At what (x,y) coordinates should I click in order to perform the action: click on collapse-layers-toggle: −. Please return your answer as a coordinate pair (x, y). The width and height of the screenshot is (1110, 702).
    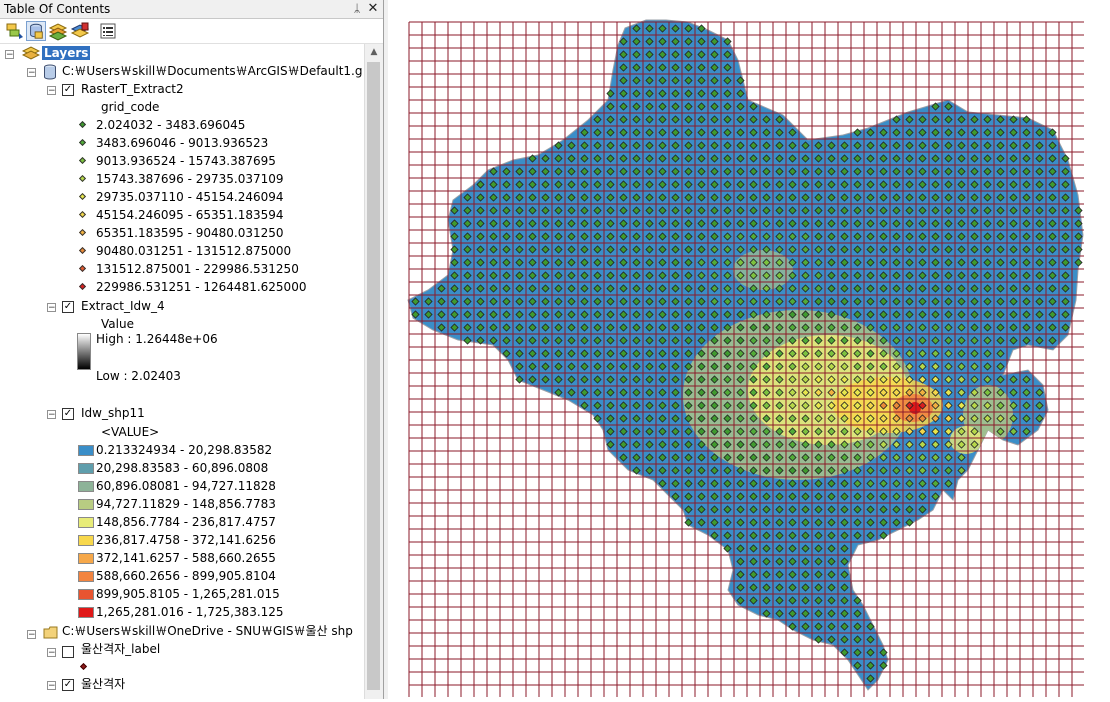
    Looking at the image, I should click on (9, 55).